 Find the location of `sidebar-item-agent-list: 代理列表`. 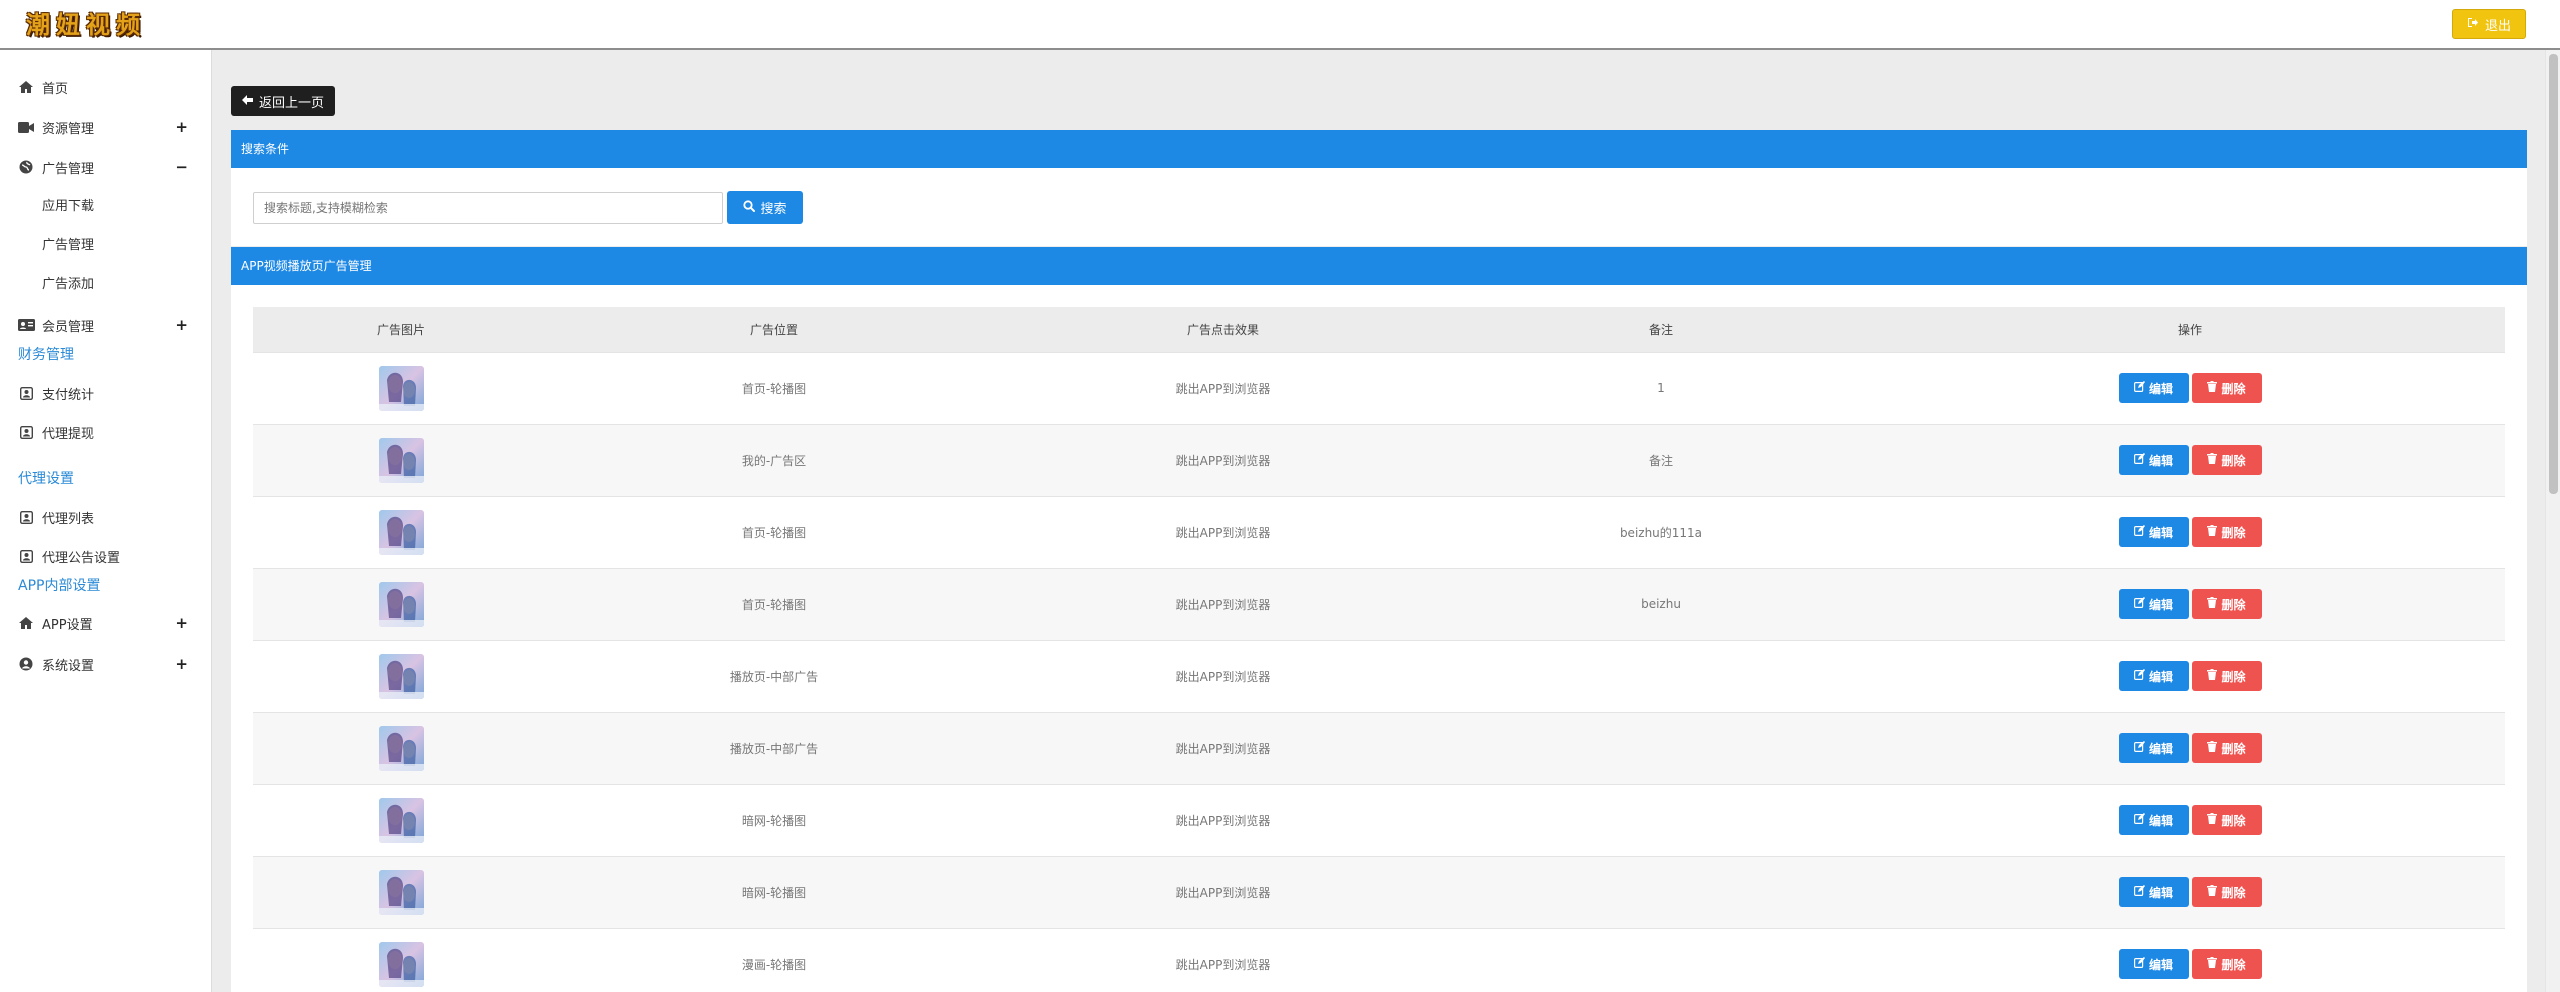

sidebar-item-agent-list: 代理列表 is located at coordinates (106, 517).